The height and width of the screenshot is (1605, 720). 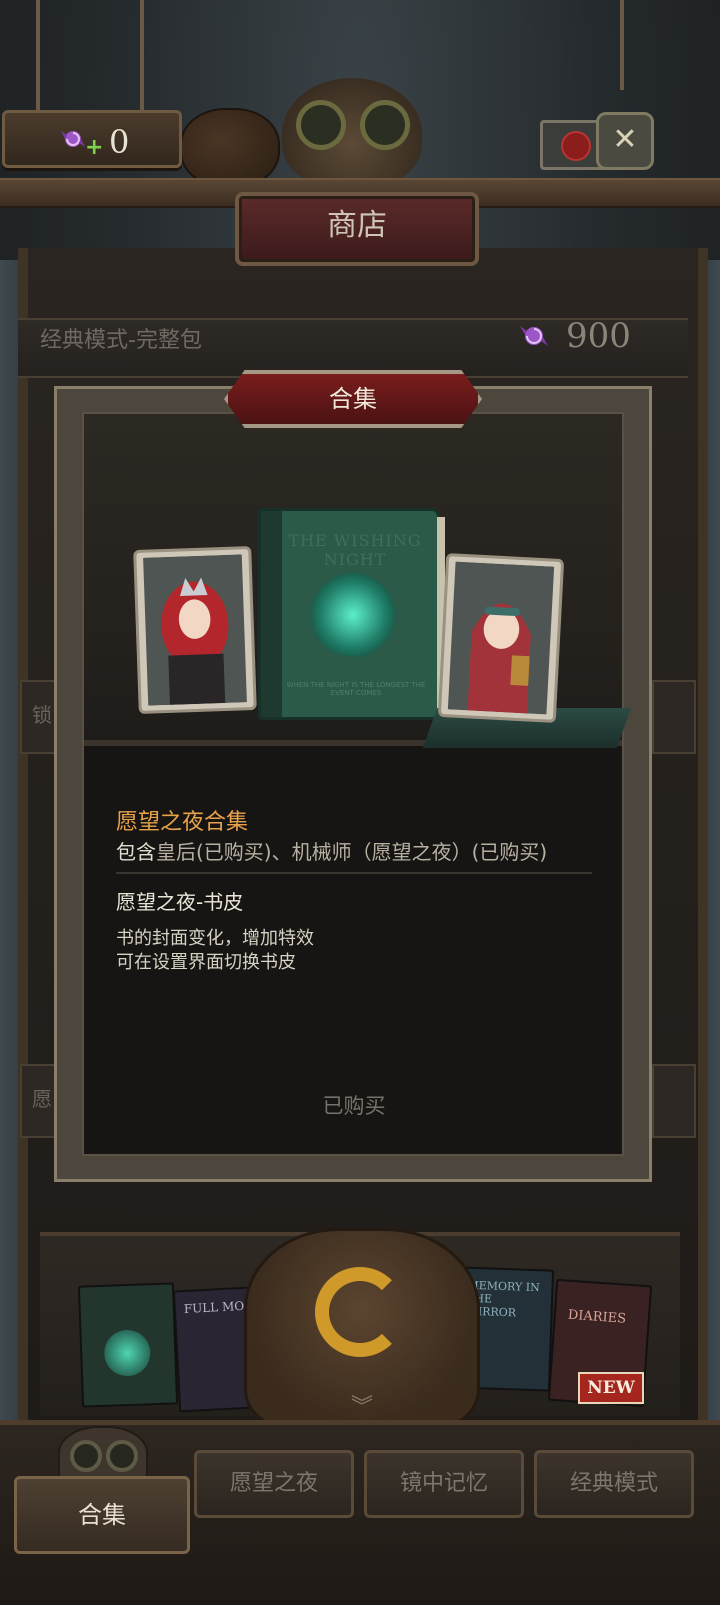 I want to click on queen-portrait, so click(x=195, y=630).